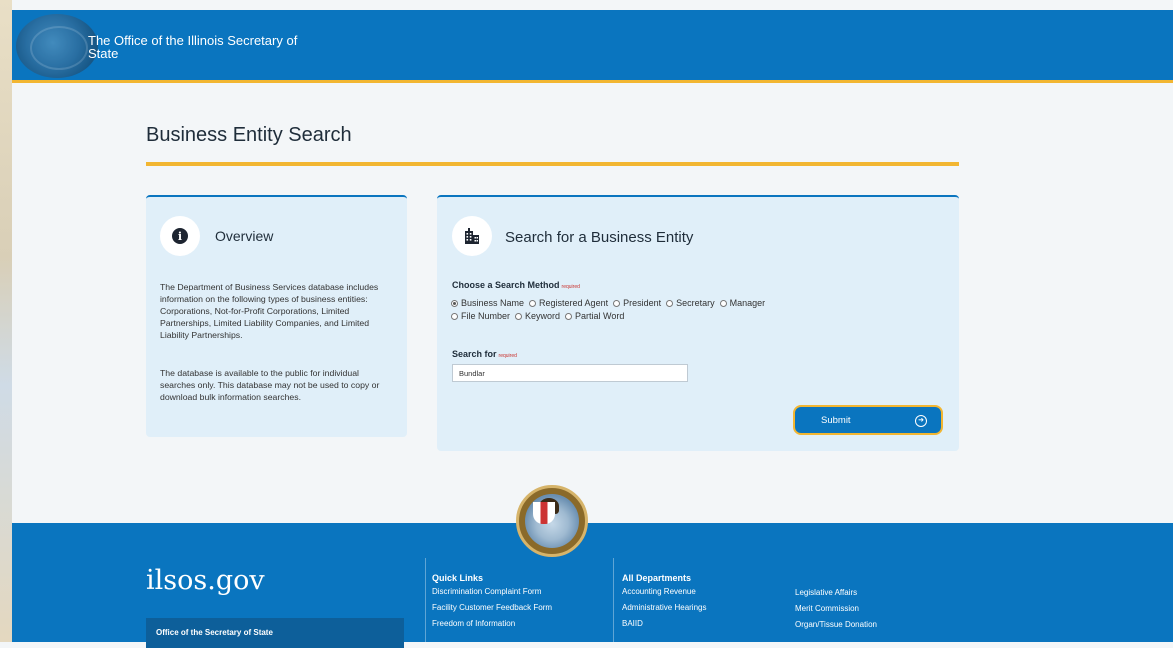 Image resolution: width=1173 pixels, height=648 pixels. Describe the element at coordinates (574, 303) in the screenshot. I see `radio-label: Registered Agent` at that location.